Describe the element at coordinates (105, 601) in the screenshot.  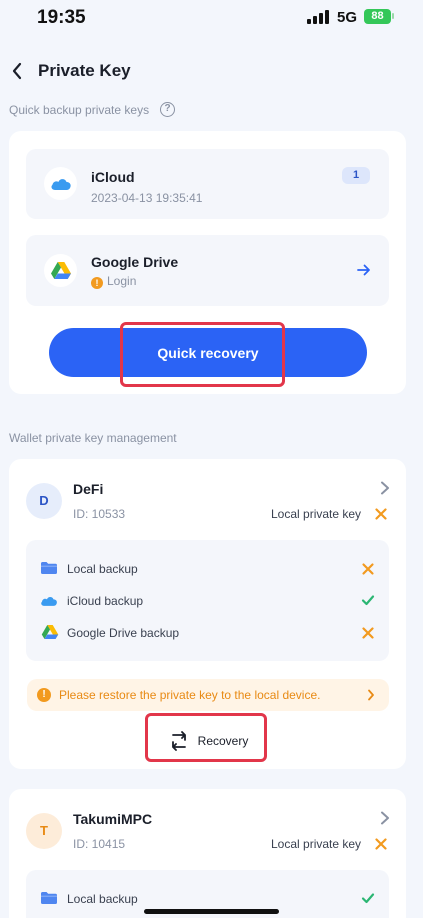
I see `backup-row-label: iCloud backup` at that location.